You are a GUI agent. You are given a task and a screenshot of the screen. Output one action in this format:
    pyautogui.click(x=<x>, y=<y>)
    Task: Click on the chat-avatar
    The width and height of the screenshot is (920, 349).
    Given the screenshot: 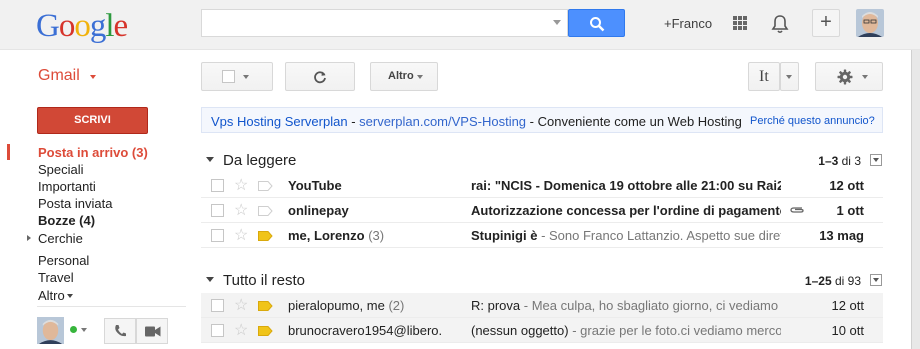 What is the action you would take?
    pyautogui.click(x=50, y=330)
    